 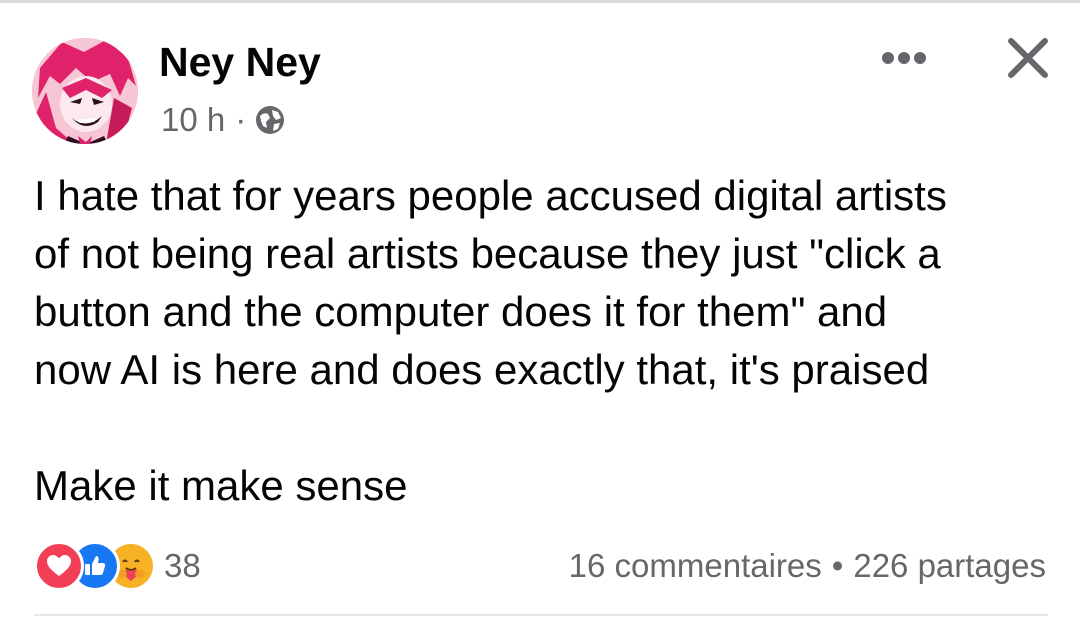 I want to click on shares-count-link: 226 partages, so click(x=949, y=566).